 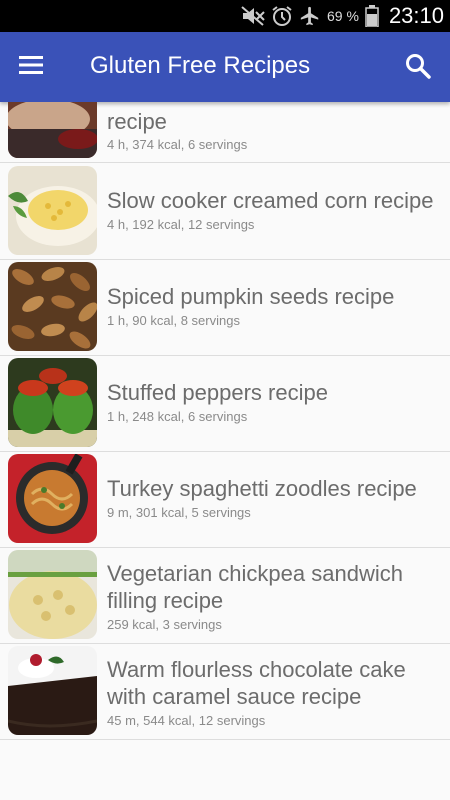 I want to click on recipe-title: recipe, so click(x=137, y=121).